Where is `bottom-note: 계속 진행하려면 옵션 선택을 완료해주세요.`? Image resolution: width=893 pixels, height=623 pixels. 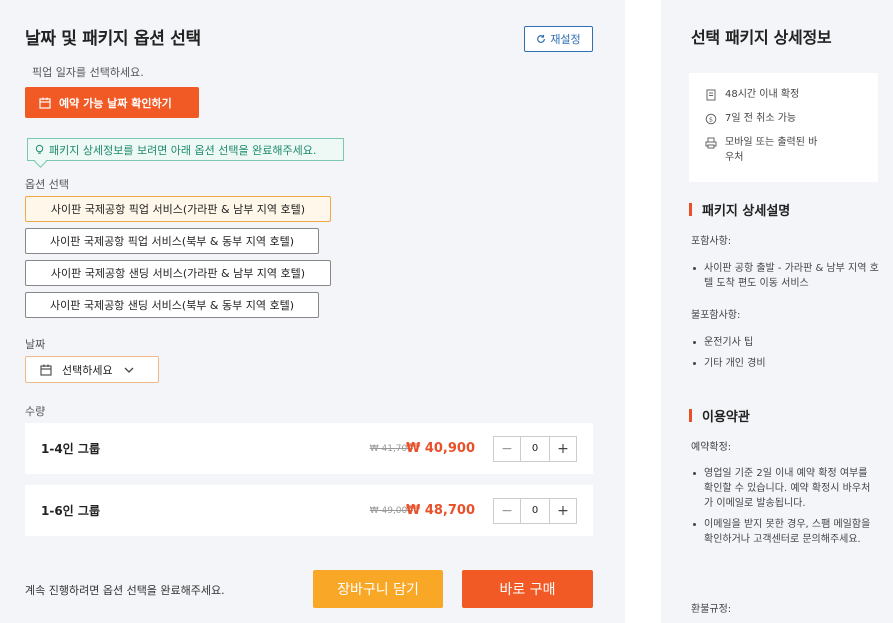
bottom-note: 계속 진행하려면 옵션 선택을 완료해주세요. is located at coordinates (125, 590).